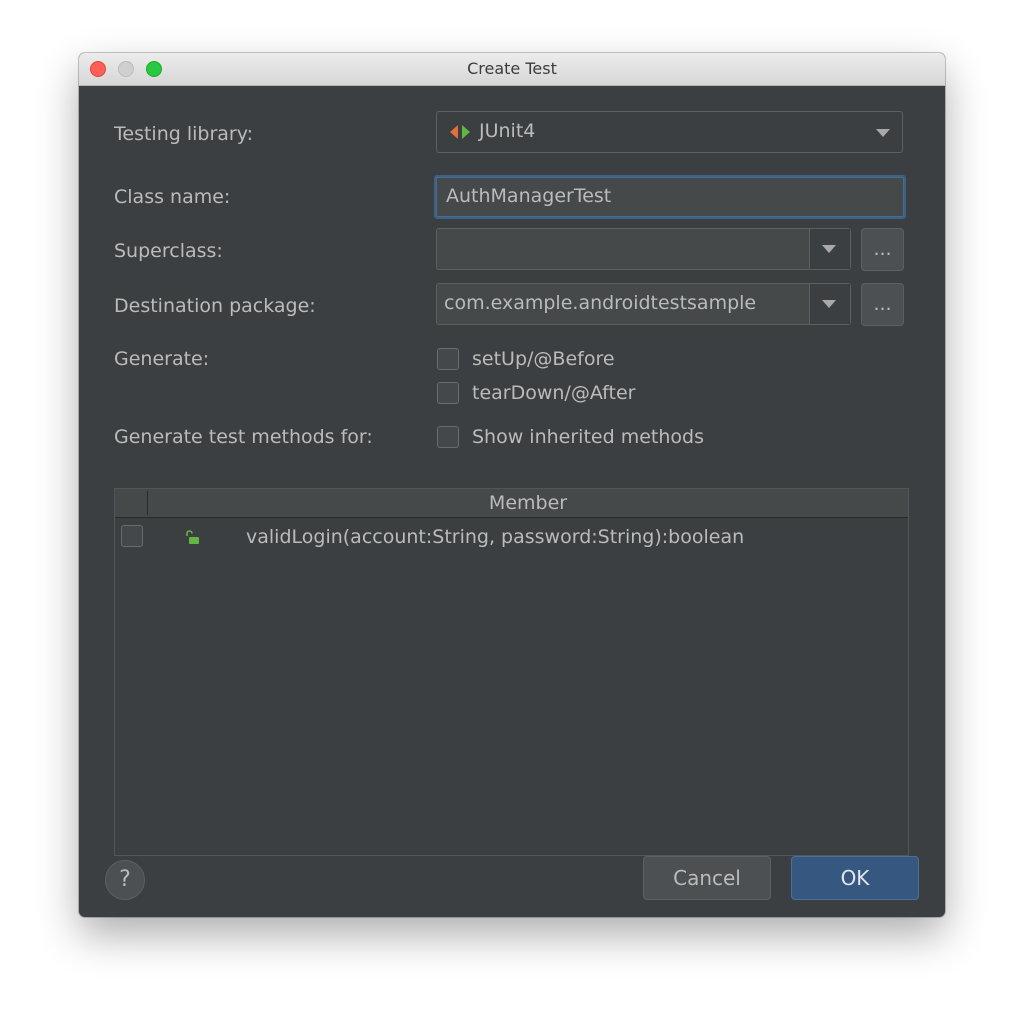 The image size is (1024, 1023). I want to click on destination-package-dropdown-button, so click(829, 304).